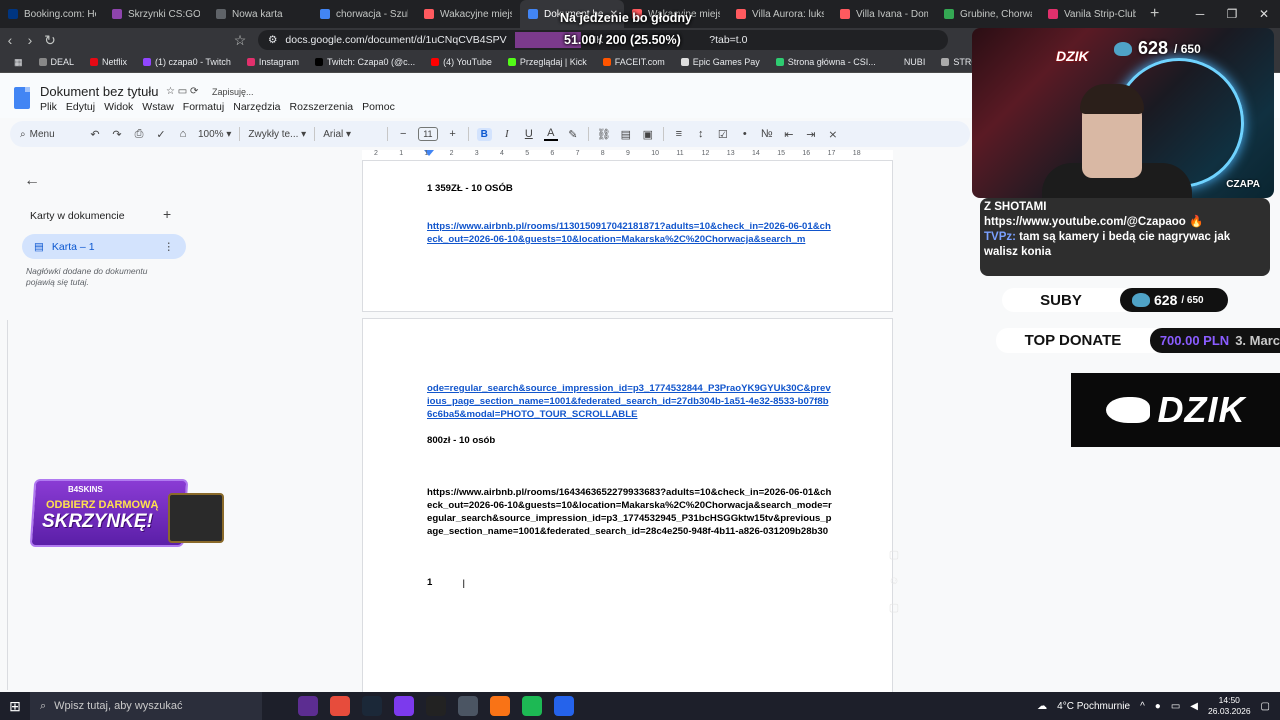  Describe the element at coordinates (573, 134) in the screenshot. I see `highlight-icon: ✎` at that location.